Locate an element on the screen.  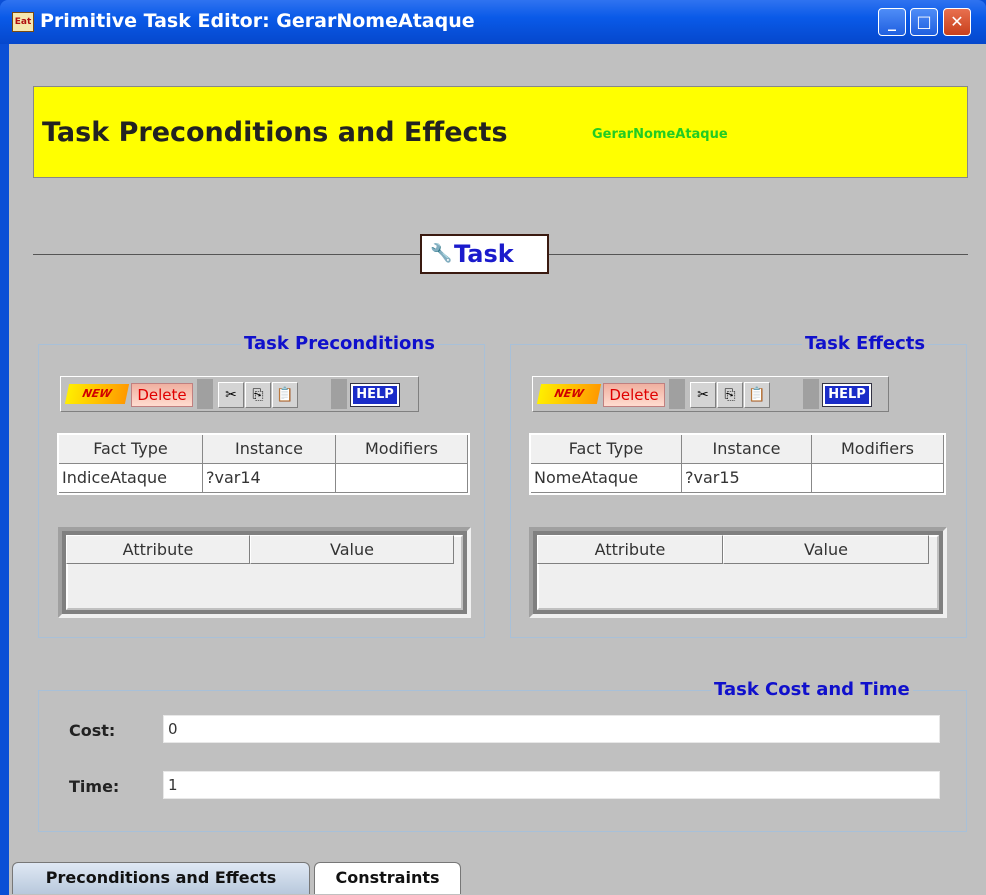
divider-right is located at coordinates (758, 254).